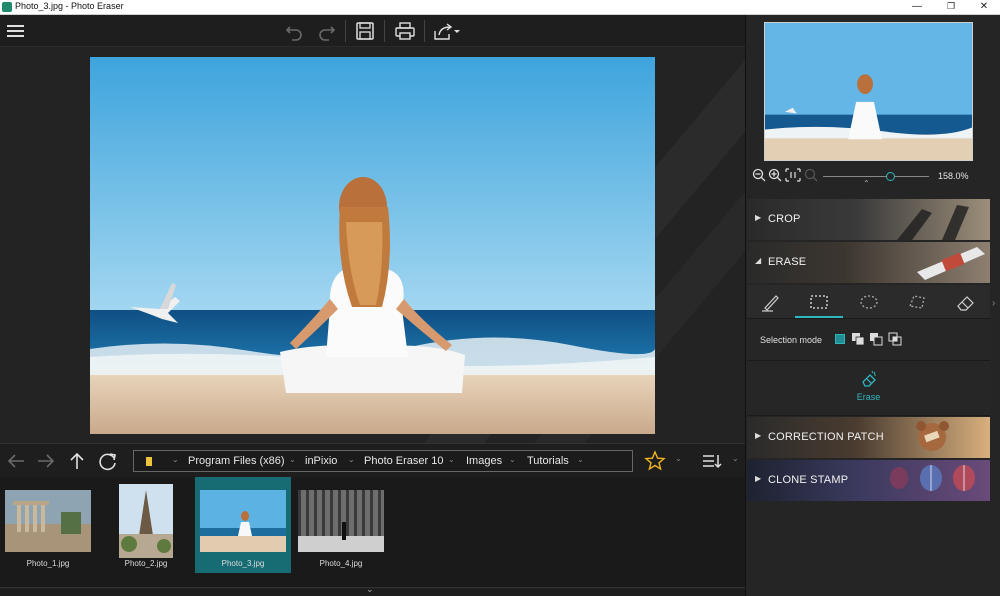 The image size is (1000, 596). I want to click on thumbnail-photo-2: Photo_2.jpg, so click(146, 525).